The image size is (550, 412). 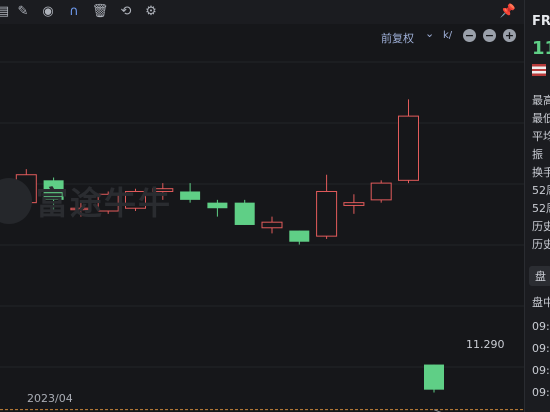 I want to click on zoom-out-icon: −, so click(x=469, y=35).